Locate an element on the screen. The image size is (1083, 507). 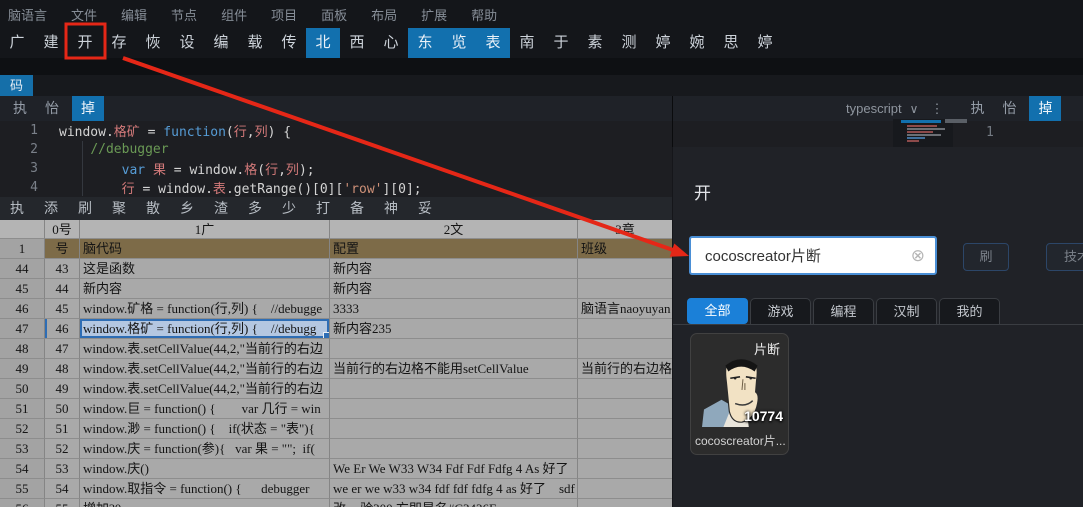
tab-code-file: 码 is located at coordinates (16, 85).